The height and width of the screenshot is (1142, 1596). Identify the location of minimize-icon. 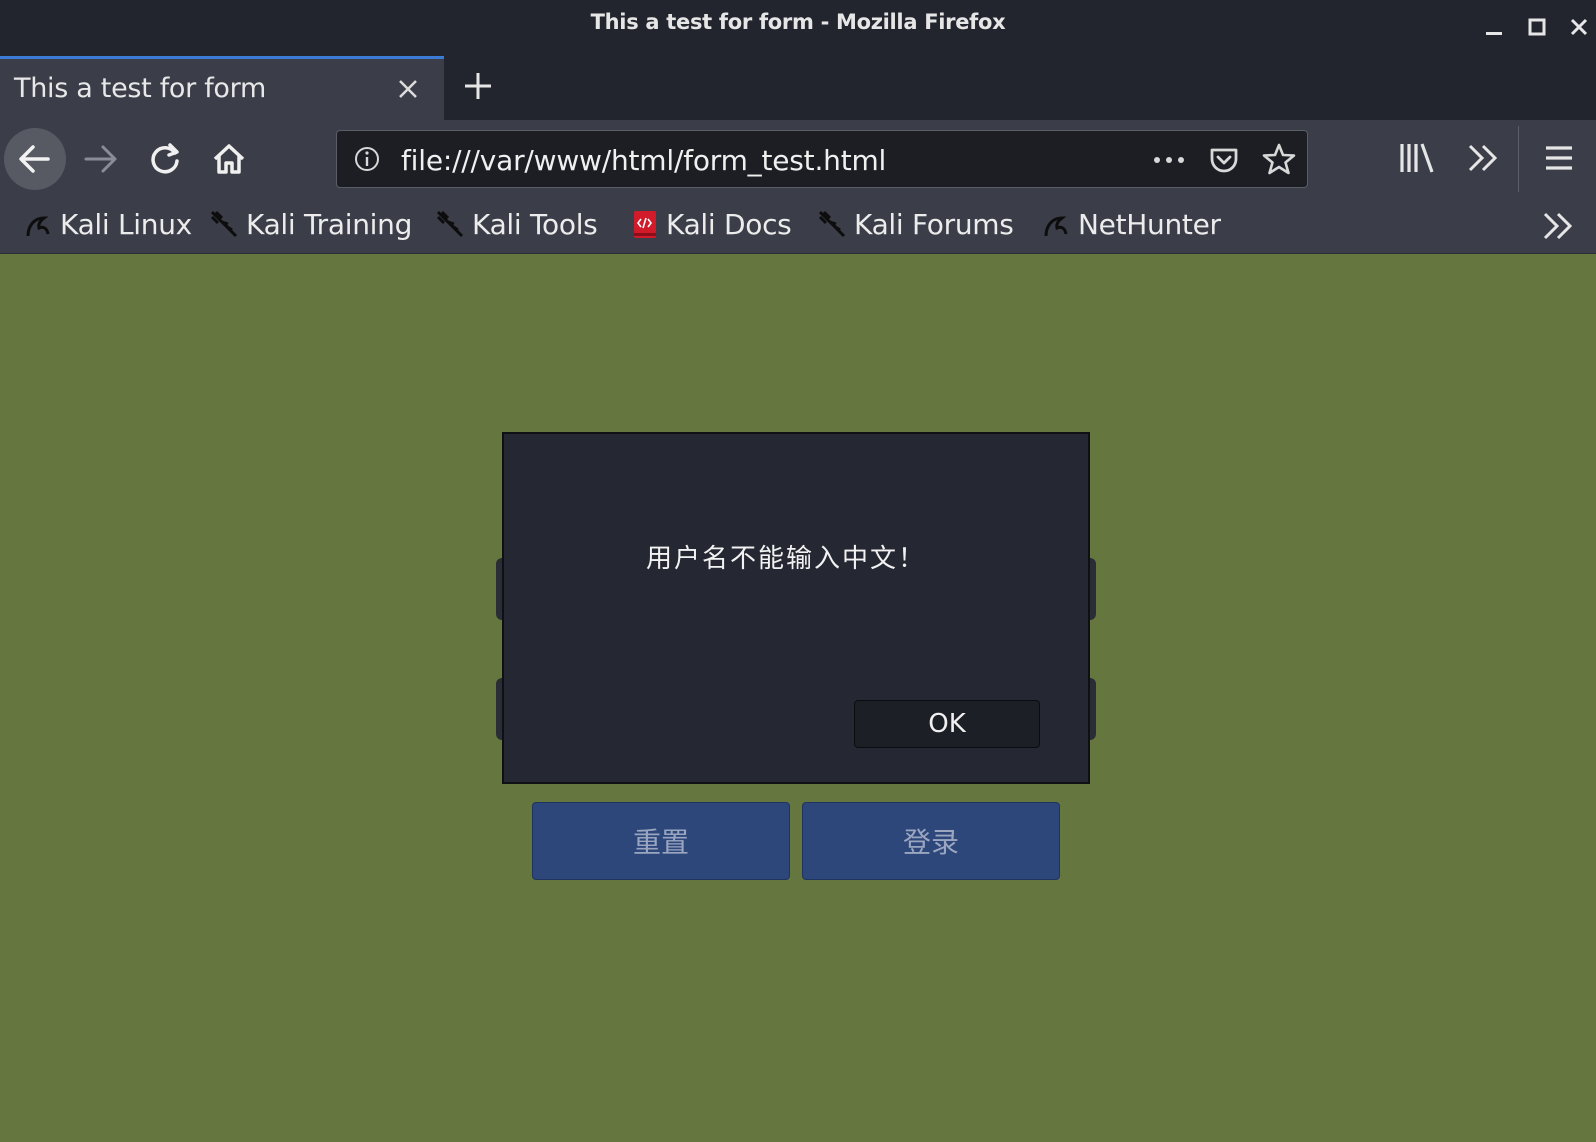
(1494, 27).